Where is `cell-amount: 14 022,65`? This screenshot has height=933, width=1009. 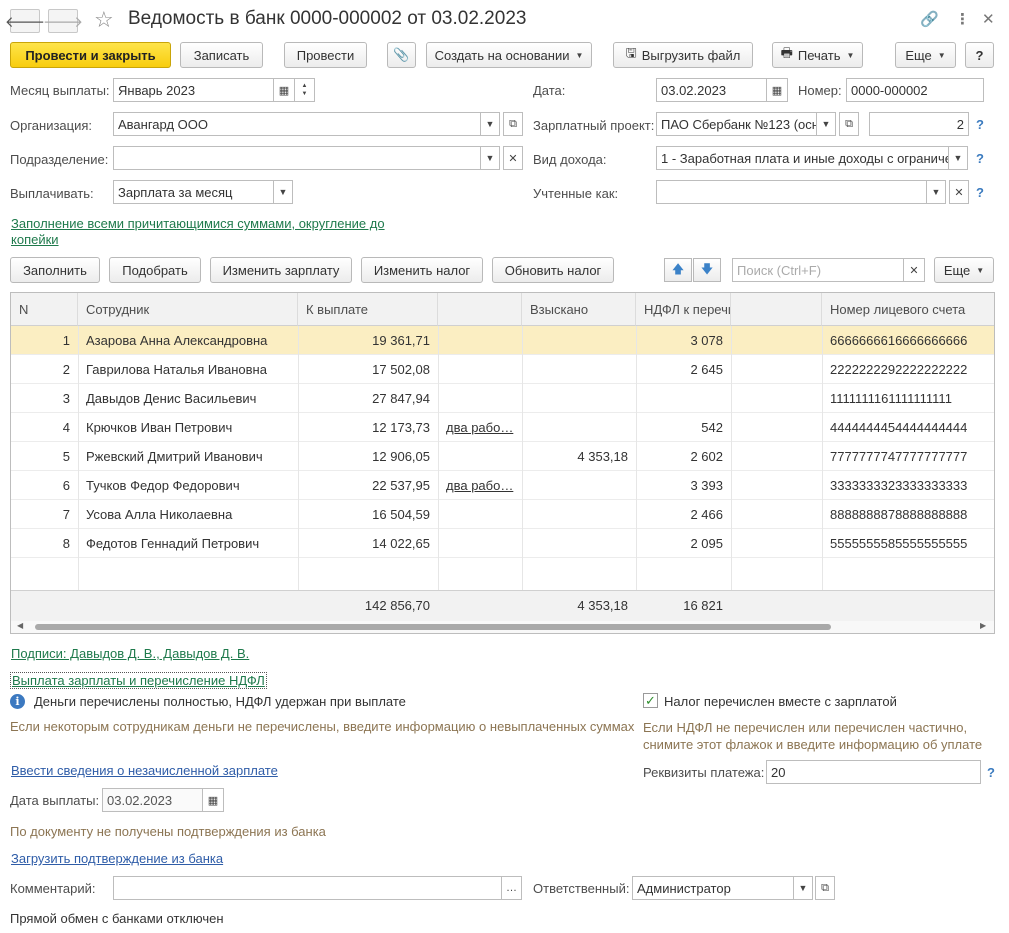
cell-amount: 14 022,65 is located at coordinates (401, 543).